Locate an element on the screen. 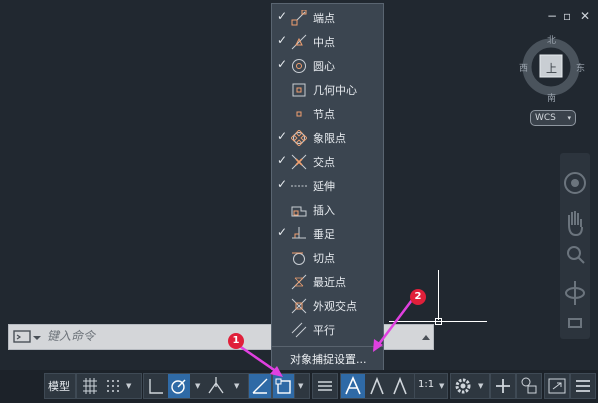 This screenshot has height=403, width=598. annotation-arrows is located at coordinates (325, 338).